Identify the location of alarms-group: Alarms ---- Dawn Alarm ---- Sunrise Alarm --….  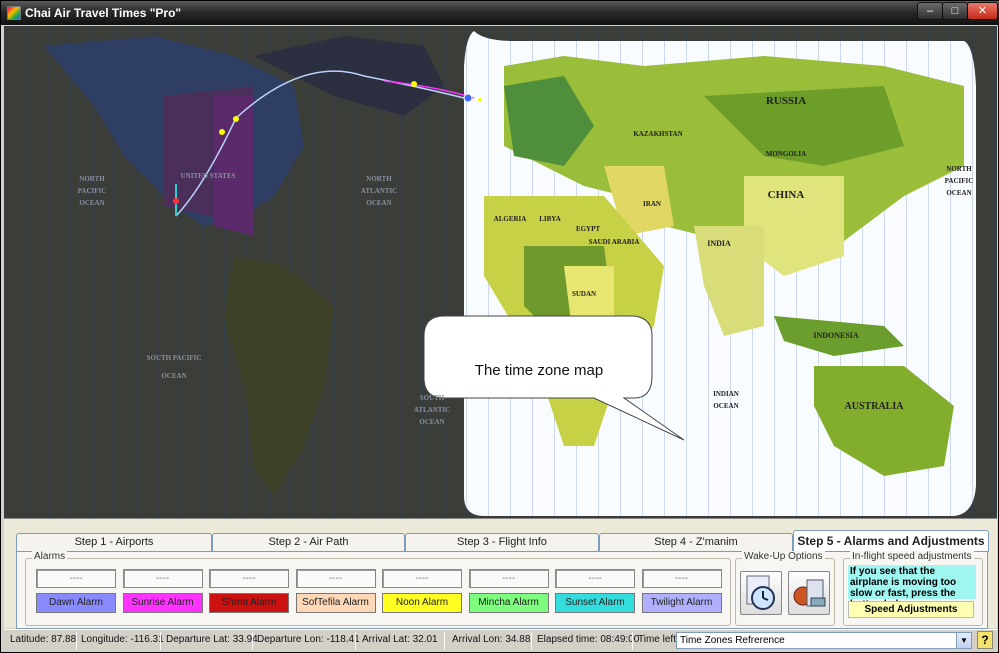
(378, 588).